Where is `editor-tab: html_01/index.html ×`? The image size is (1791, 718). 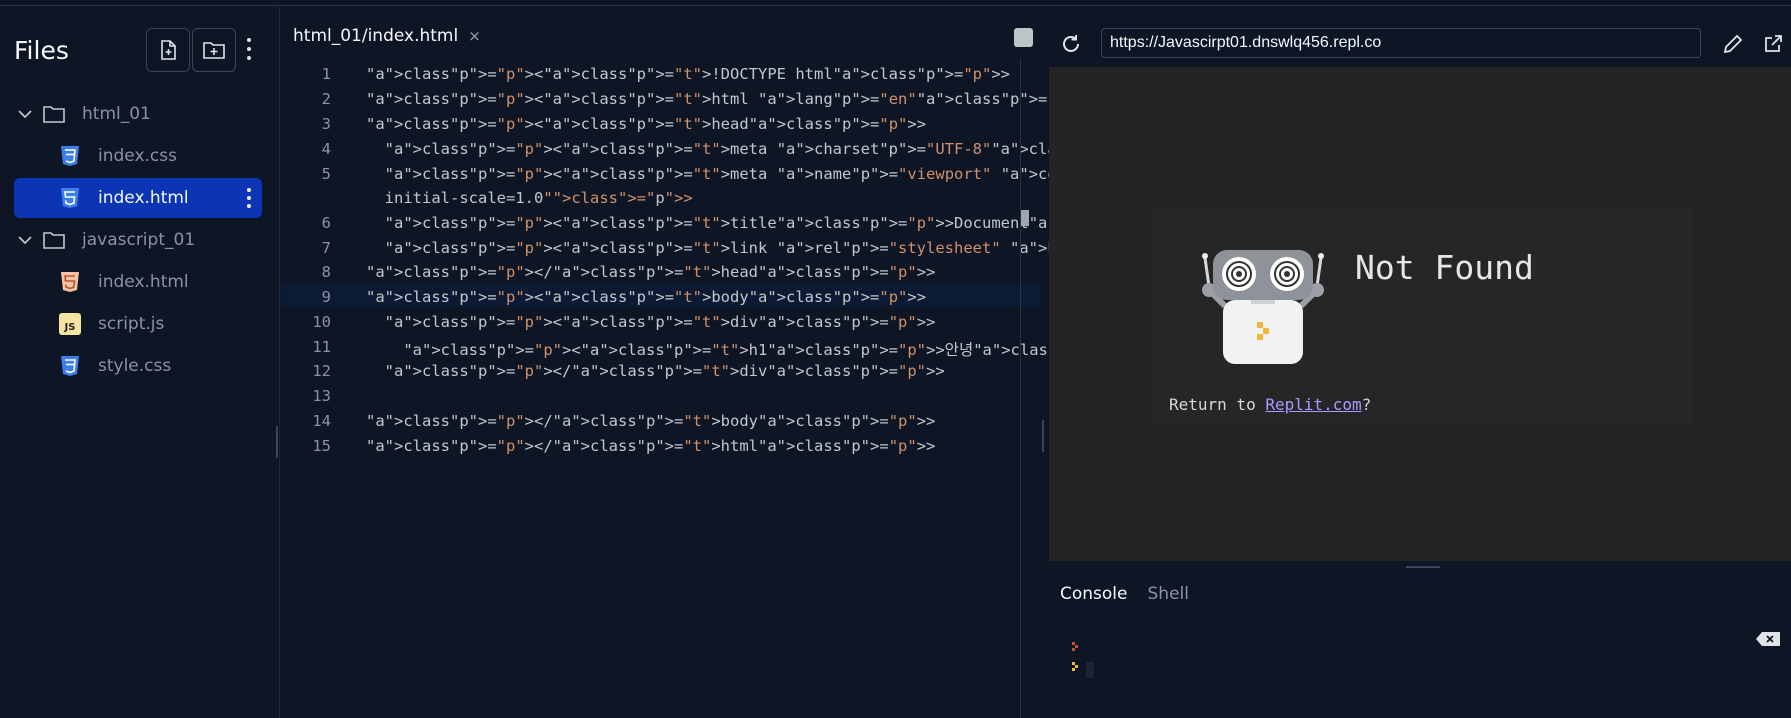
editor-tab: html_01/index.html × is located at coordinates (387, 36).